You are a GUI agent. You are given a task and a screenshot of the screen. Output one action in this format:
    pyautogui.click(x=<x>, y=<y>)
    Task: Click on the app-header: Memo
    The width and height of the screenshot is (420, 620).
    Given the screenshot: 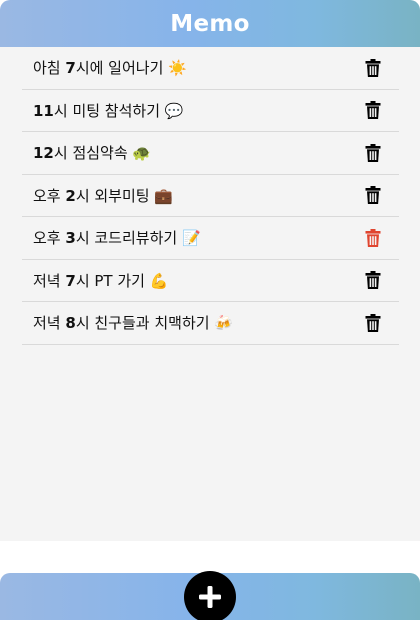 What is the action you would take?
    pyautogui.click(x=210, y=23)
    